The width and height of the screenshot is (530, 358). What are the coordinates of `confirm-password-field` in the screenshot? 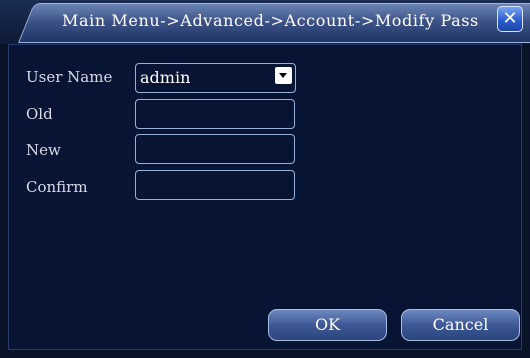 It's located at (215, 185).